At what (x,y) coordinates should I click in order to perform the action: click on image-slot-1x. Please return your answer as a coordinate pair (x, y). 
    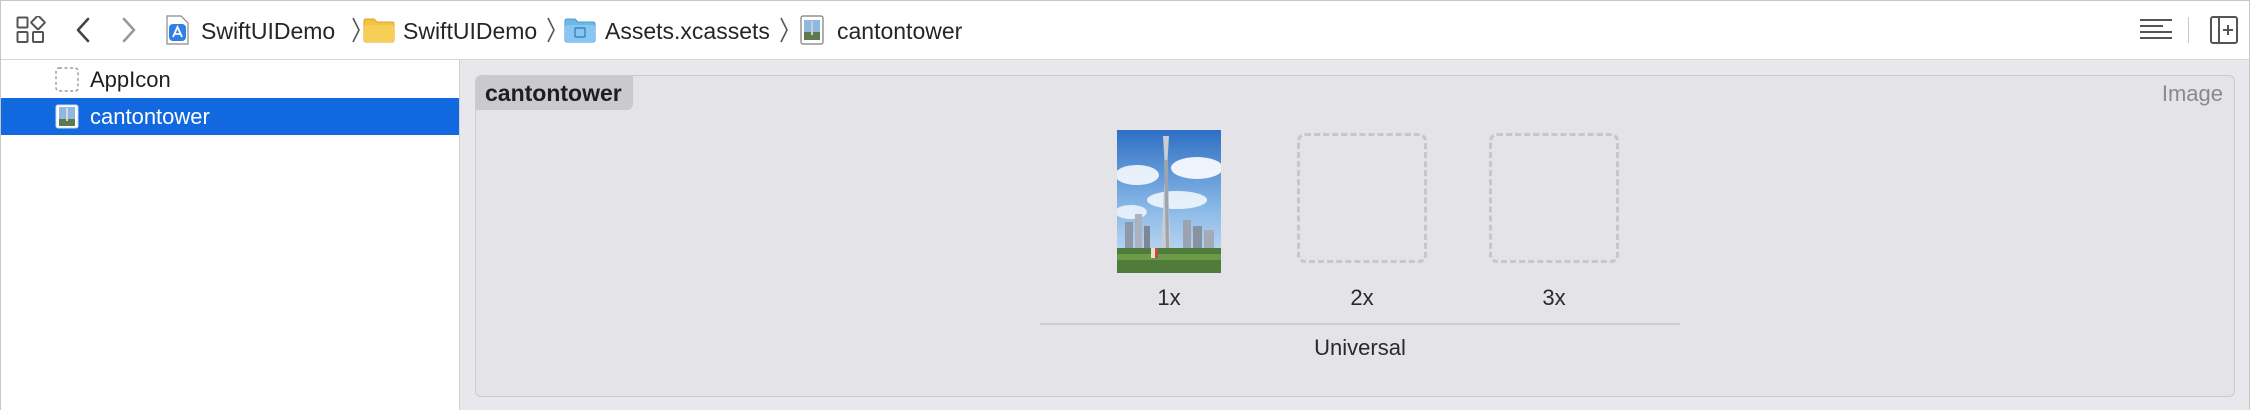
    Looking at the image, I should click on (1169, 201).